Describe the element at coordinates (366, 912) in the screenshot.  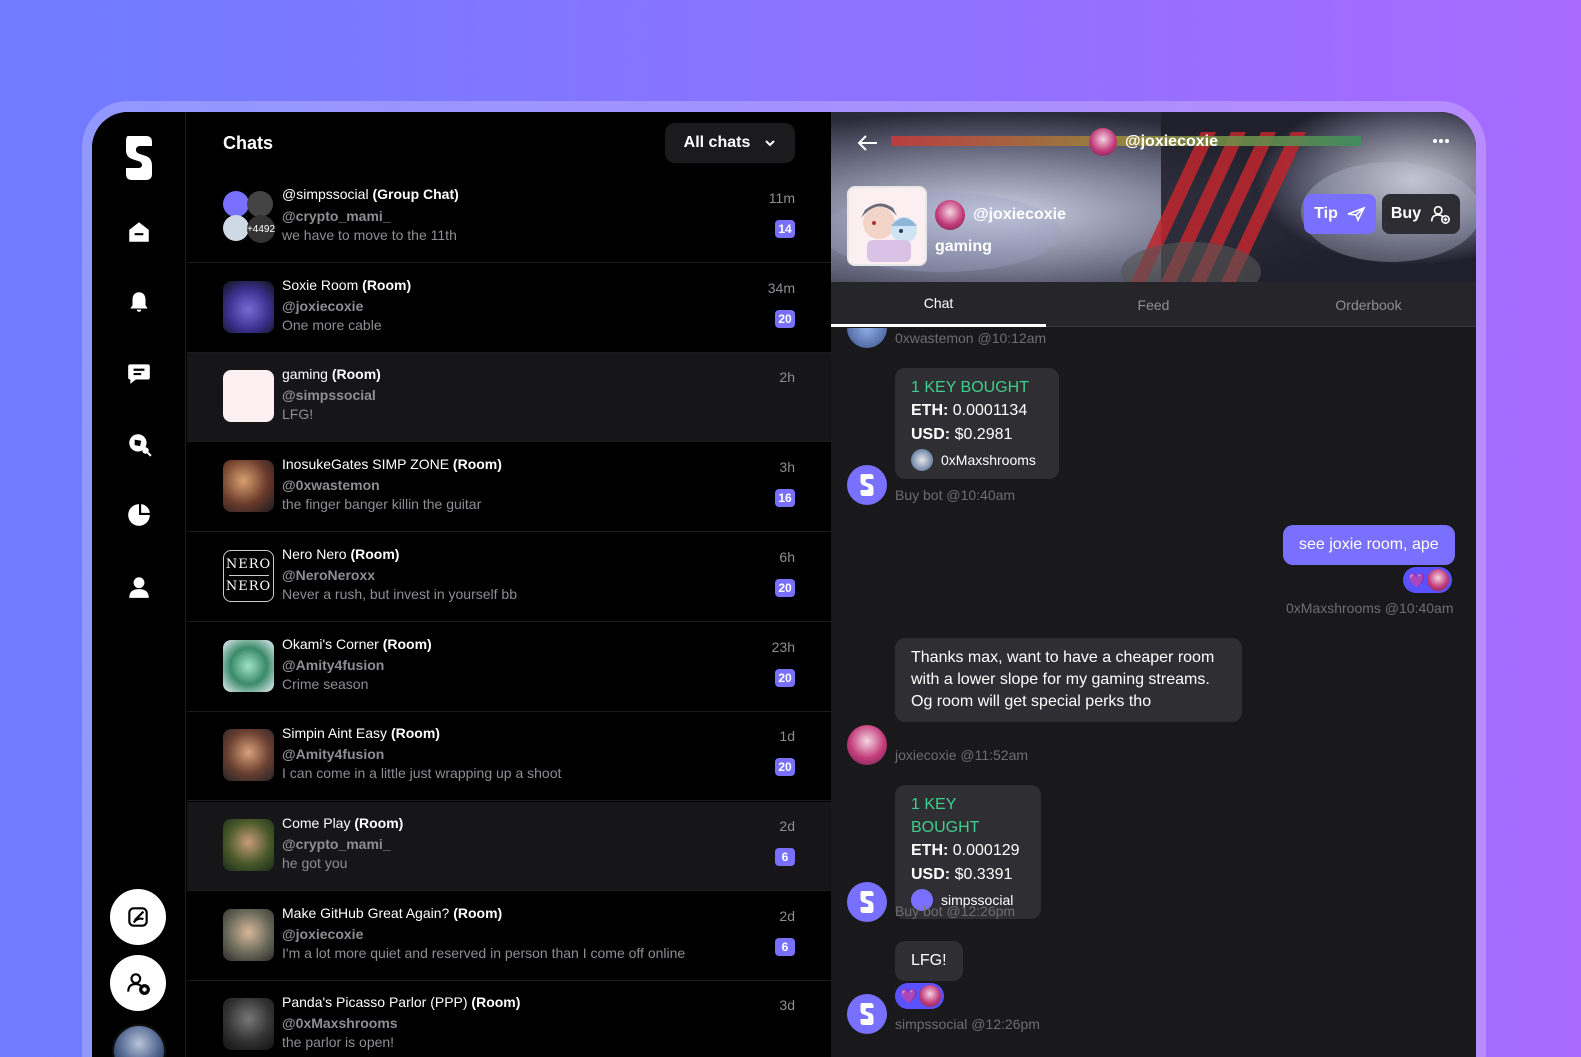
I see `chat-title: Make GitHub Great Again?` at that location.